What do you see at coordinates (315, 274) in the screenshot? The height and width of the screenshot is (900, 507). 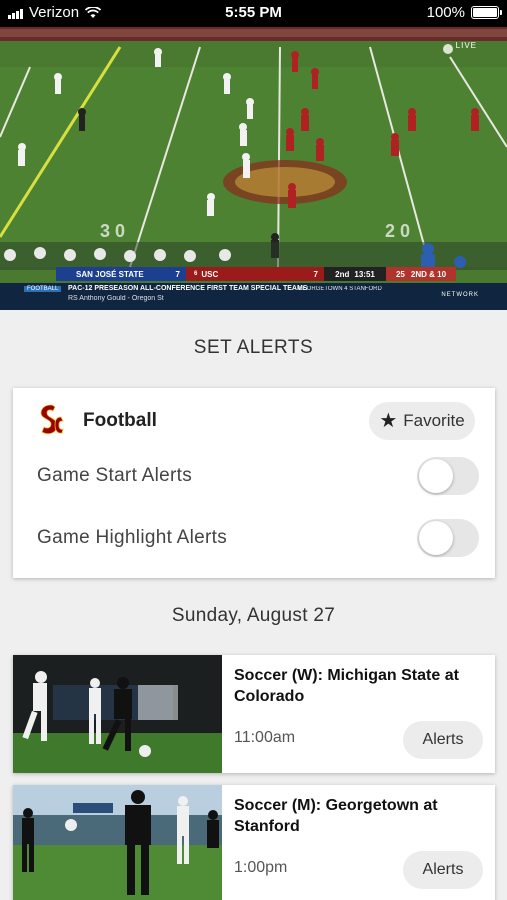 I see `scorebug-team2-score: 7` at bounding box center [315, 274].